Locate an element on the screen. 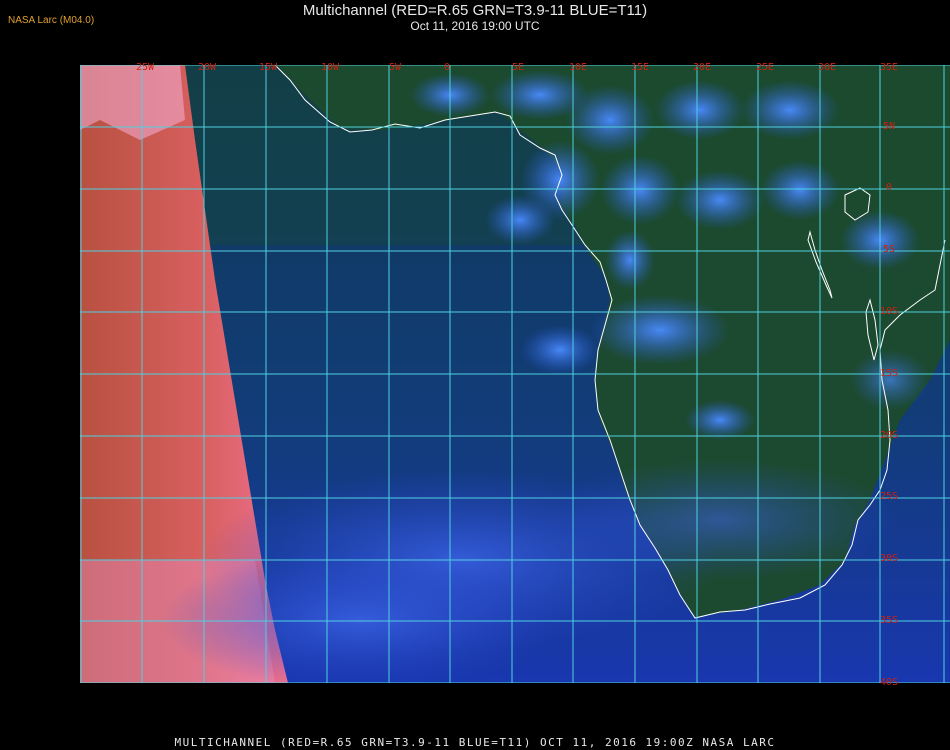 This screenshot has width=950, height=750. latitude-label: 0 is located at coordinates (889, 187).